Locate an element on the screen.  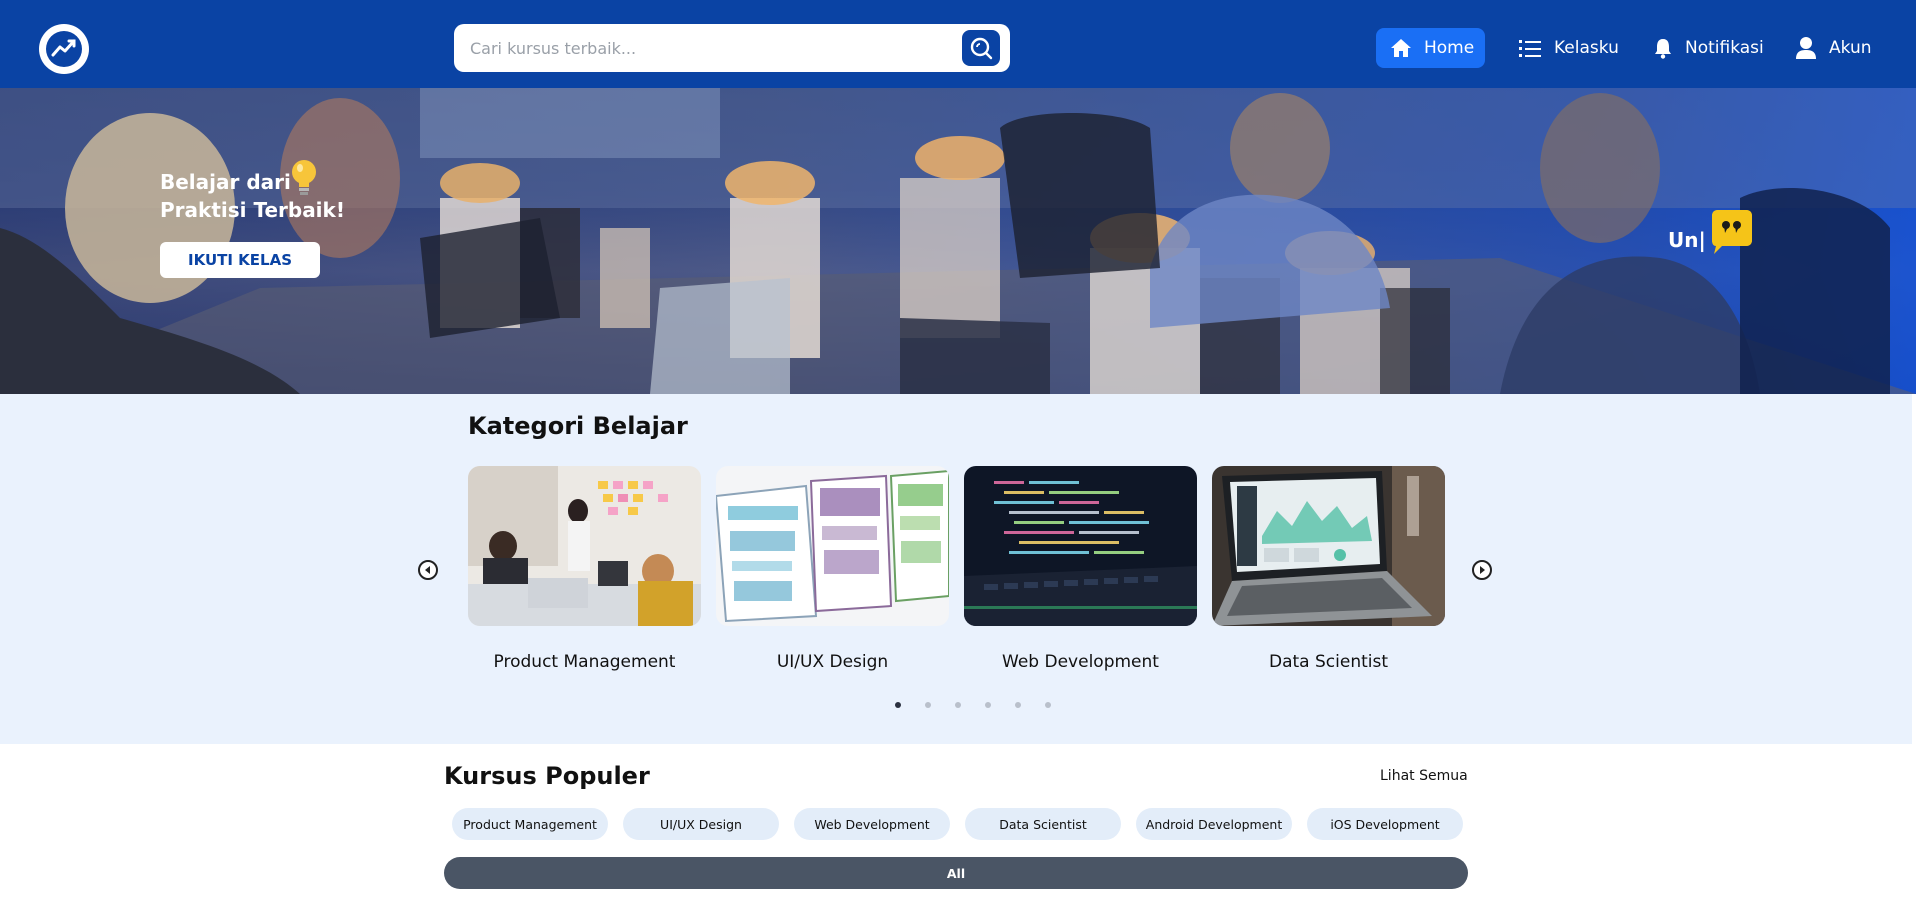
kategori-image-product-management is located at coordinates (584, 546).